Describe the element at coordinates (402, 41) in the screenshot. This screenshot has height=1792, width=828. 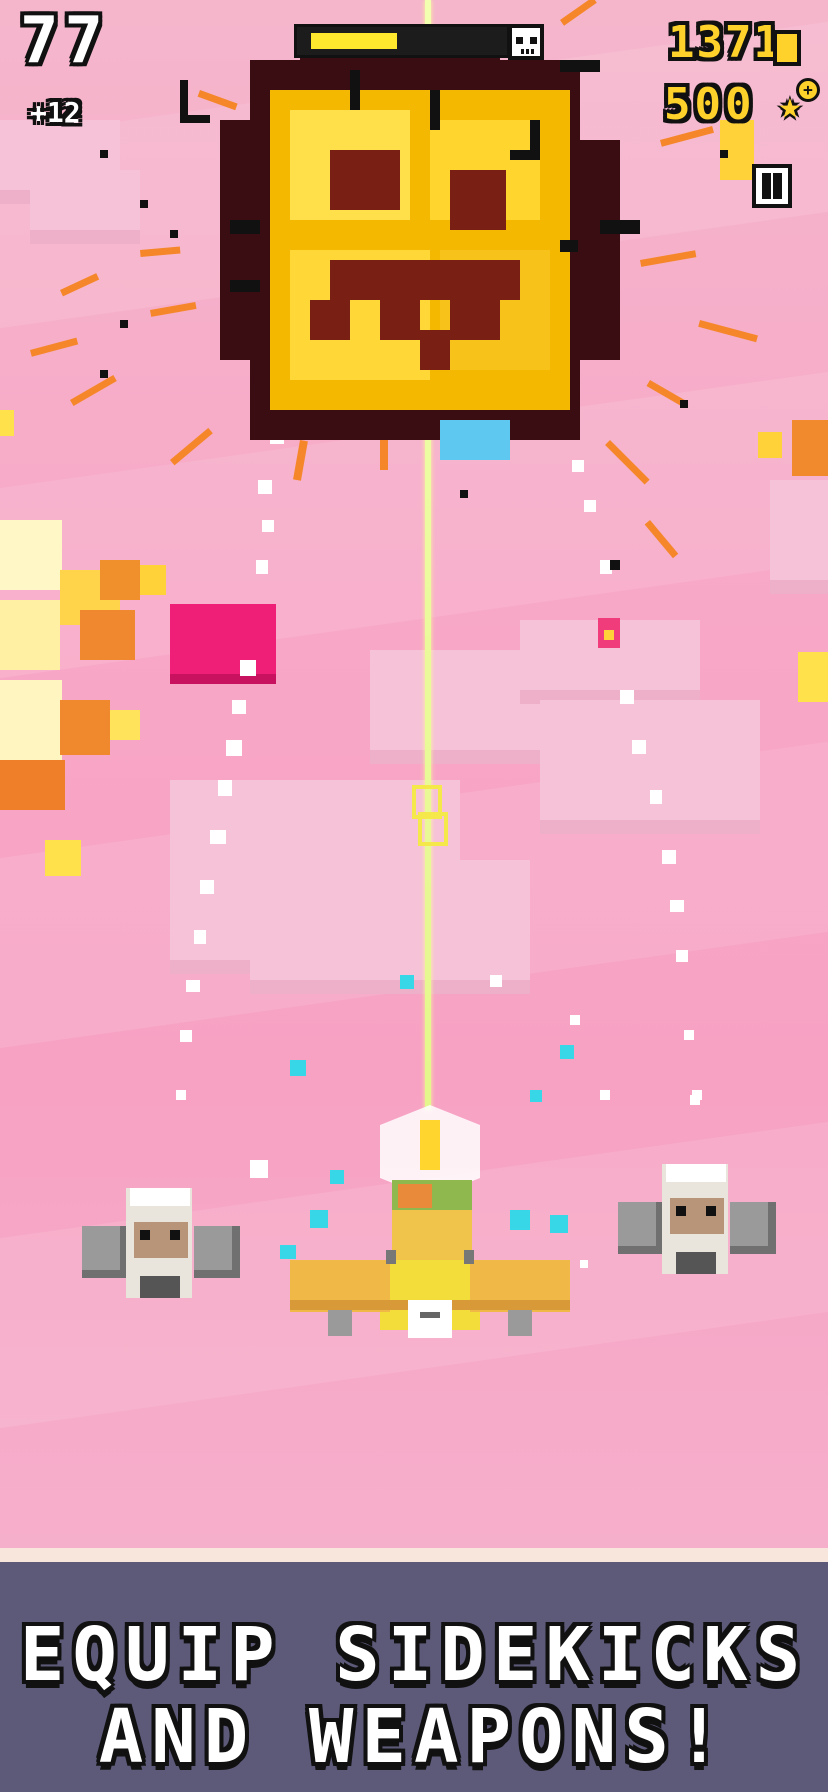
I see `boss-health-bar` at that location.